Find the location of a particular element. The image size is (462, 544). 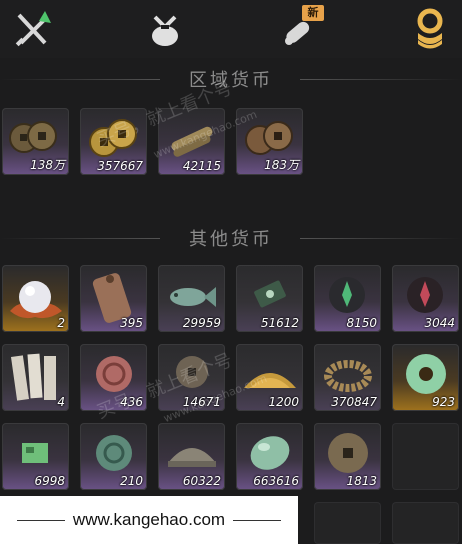

currency-slot: 663616 is located at coordinates (269, 456).